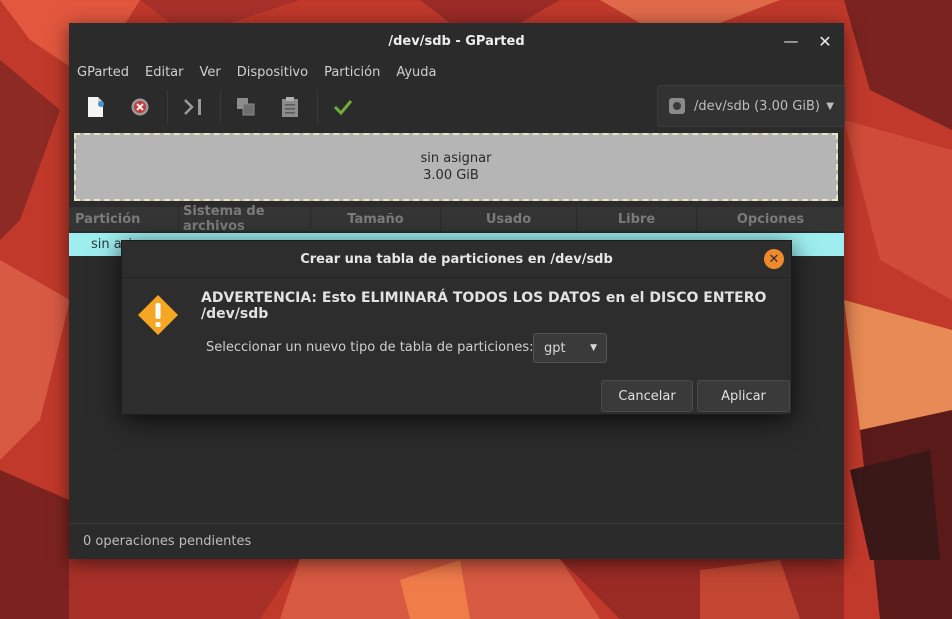  What do you see at coordinates (272, 72) in the screenshot?
I see `menu-dispositivo: Dispositivo` at bounding box center [272, 72].